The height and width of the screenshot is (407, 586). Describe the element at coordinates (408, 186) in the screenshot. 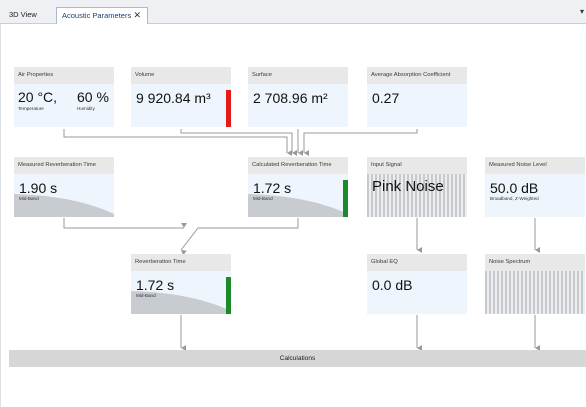

I see `input-signal-value: Pink Noise` at that location.